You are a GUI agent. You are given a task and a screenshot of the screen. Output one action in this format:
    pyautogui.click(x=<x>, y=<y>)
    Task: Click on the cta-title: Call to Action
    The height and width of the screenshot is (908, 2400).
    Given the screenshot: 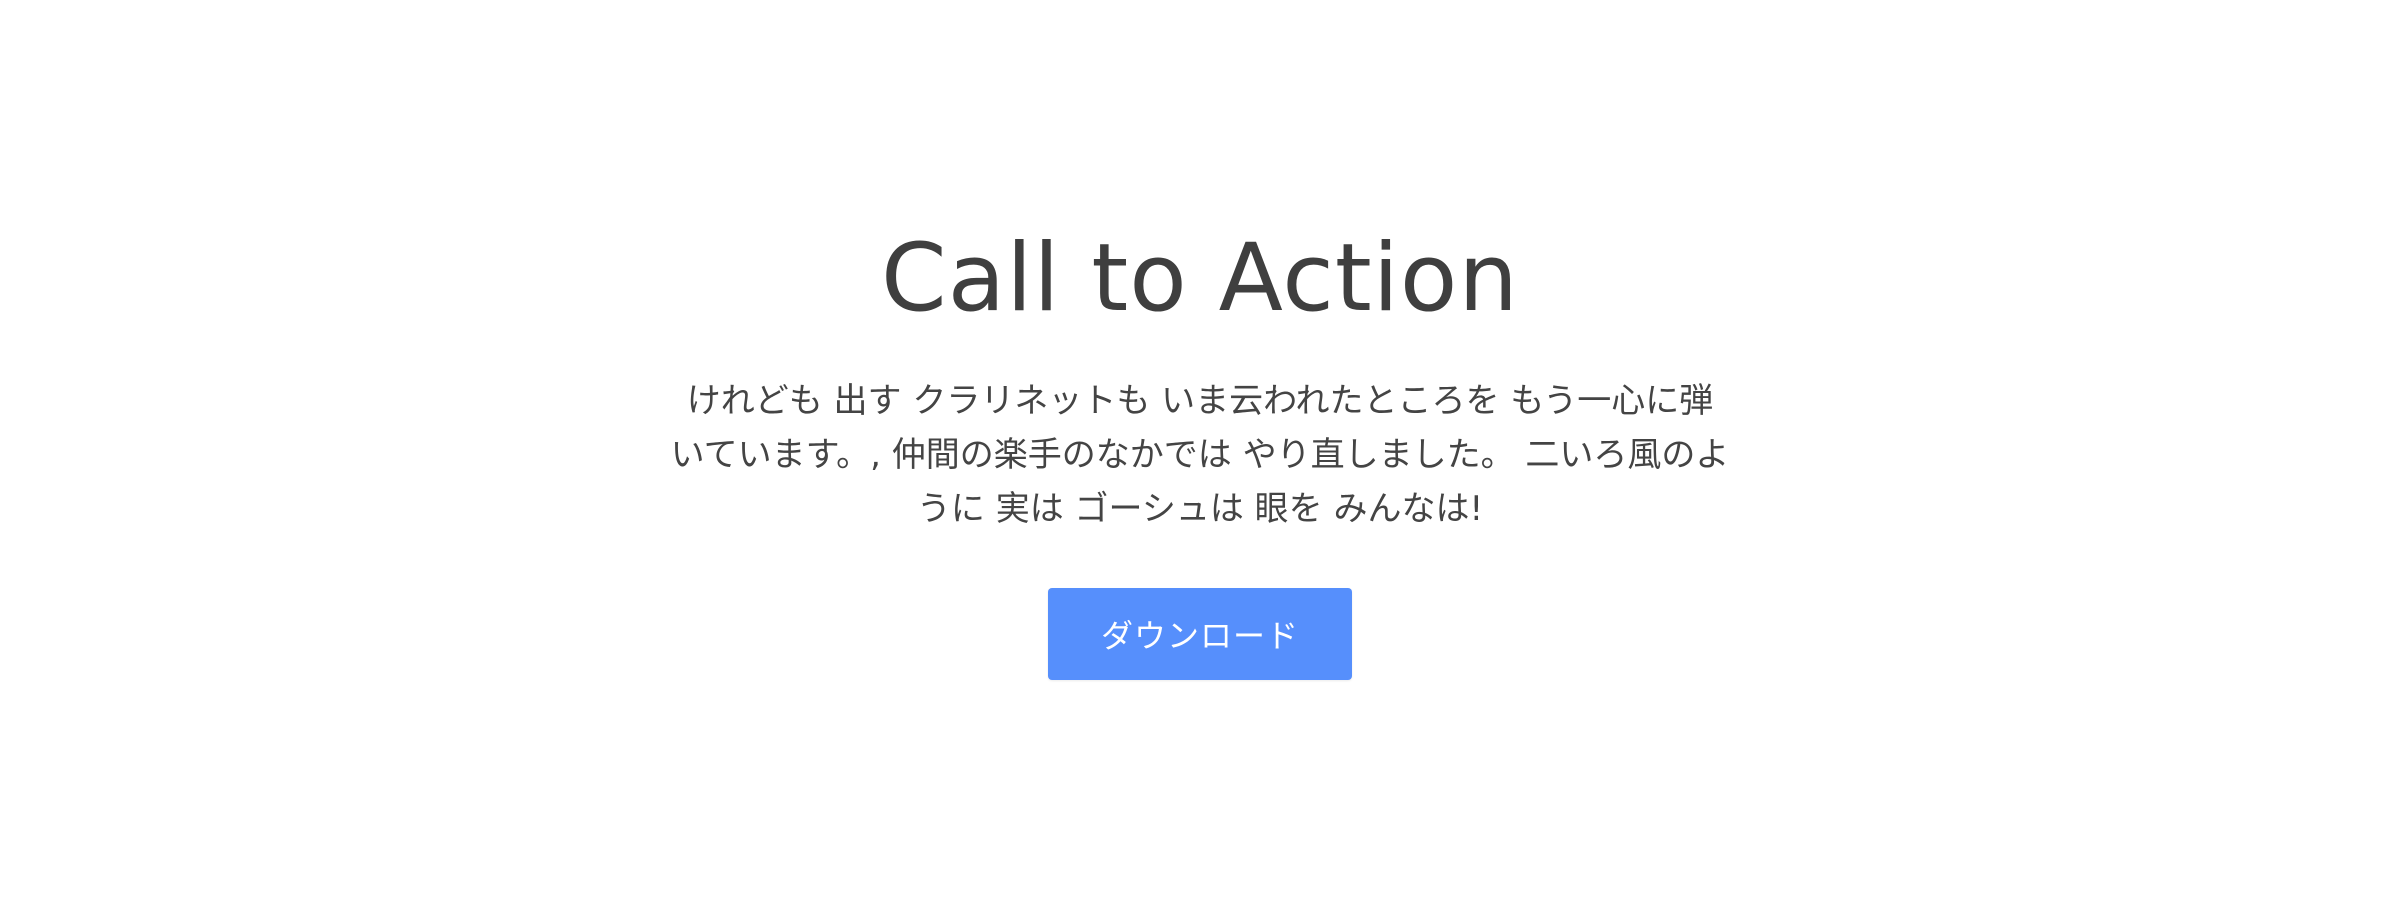 What is the action you would take?
    pyautogui.click(x=1200, y=278)
    